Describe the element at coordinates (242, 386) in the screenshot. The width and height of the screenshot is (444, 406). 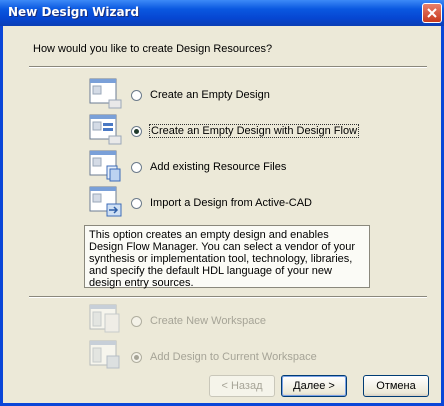
I see `back-button: < Назад` at that location.